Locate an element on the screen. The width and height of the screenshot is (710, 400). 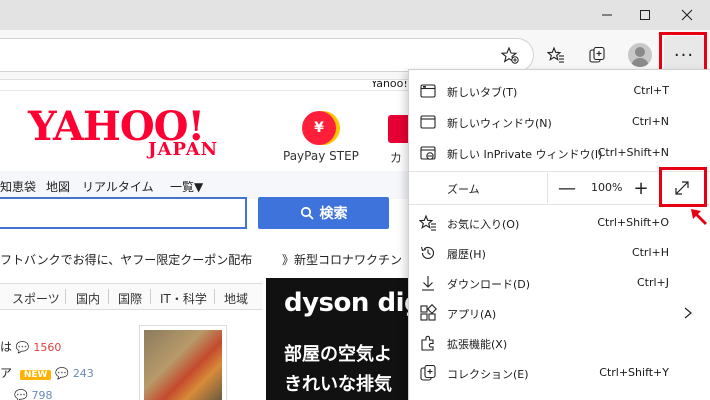
nav-chiebukuro: 知恵袋 is located at coordinates (18, 186).